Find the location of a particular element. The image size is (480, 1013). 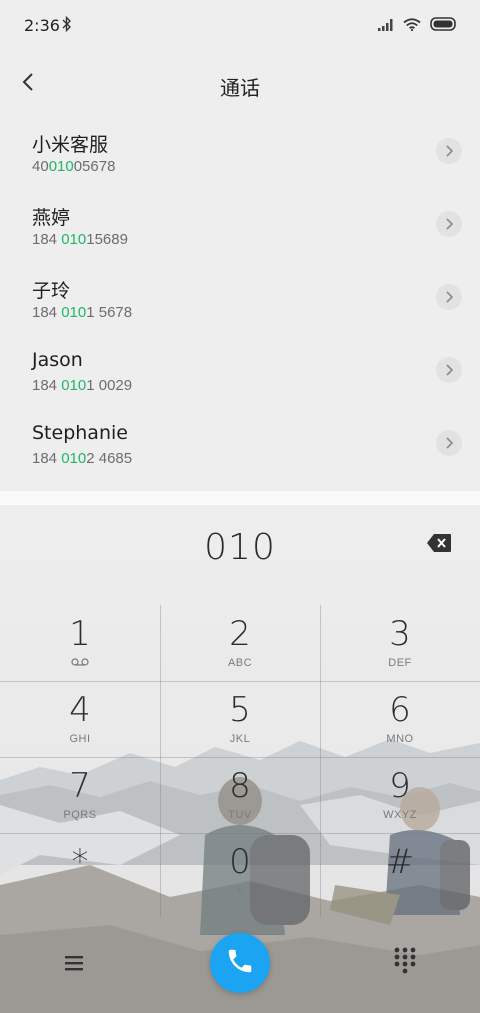

backspace-icon is located at coordinates (439, 545).